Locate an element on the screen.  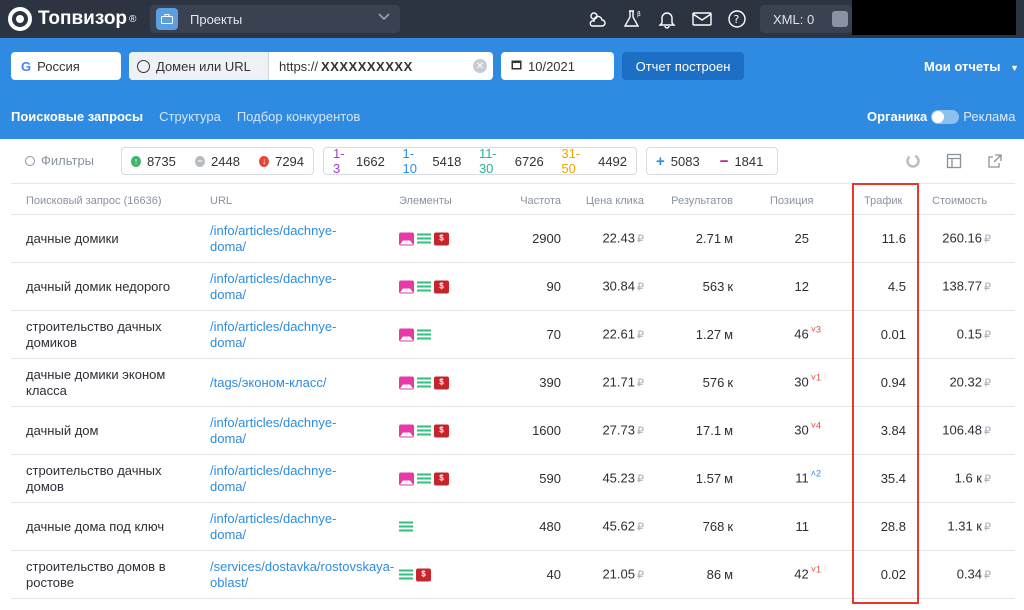
position-value: 46 is located at coordinates (801, 333).